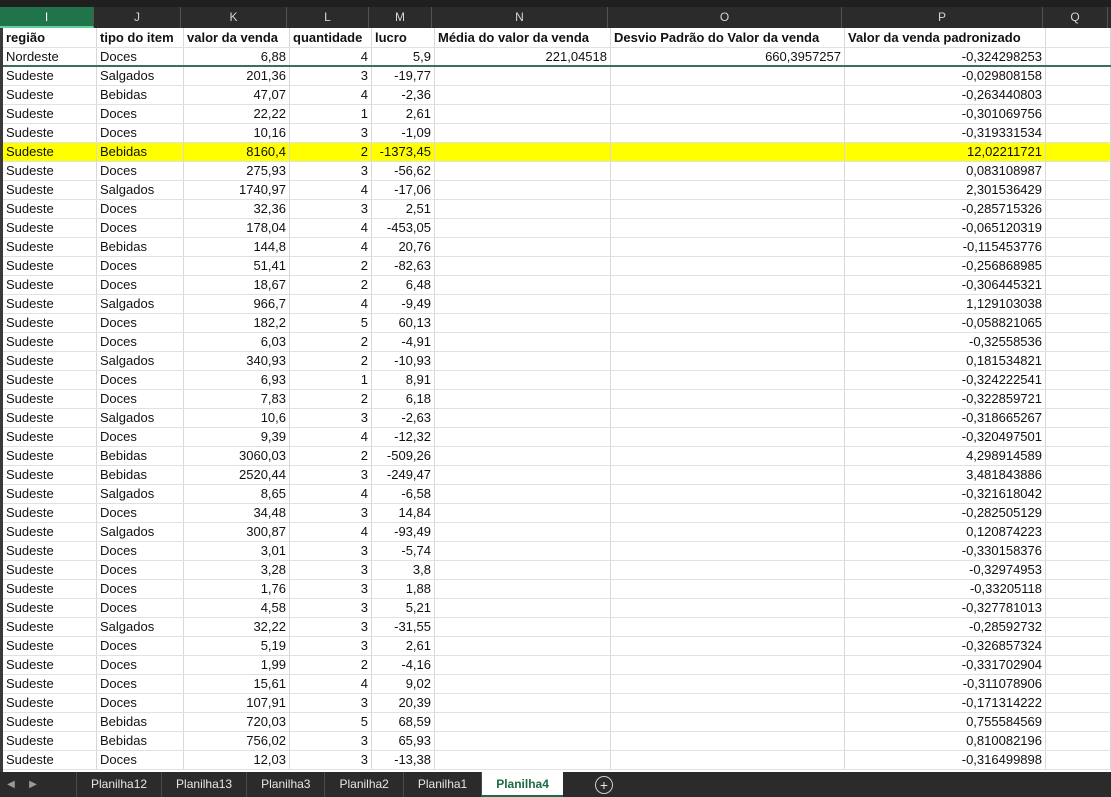 This screenshot has height=797, width=1111. Describe the element at coordinates (237, 342) in the screenshot. I see `table-cell: 6,03` at that location.